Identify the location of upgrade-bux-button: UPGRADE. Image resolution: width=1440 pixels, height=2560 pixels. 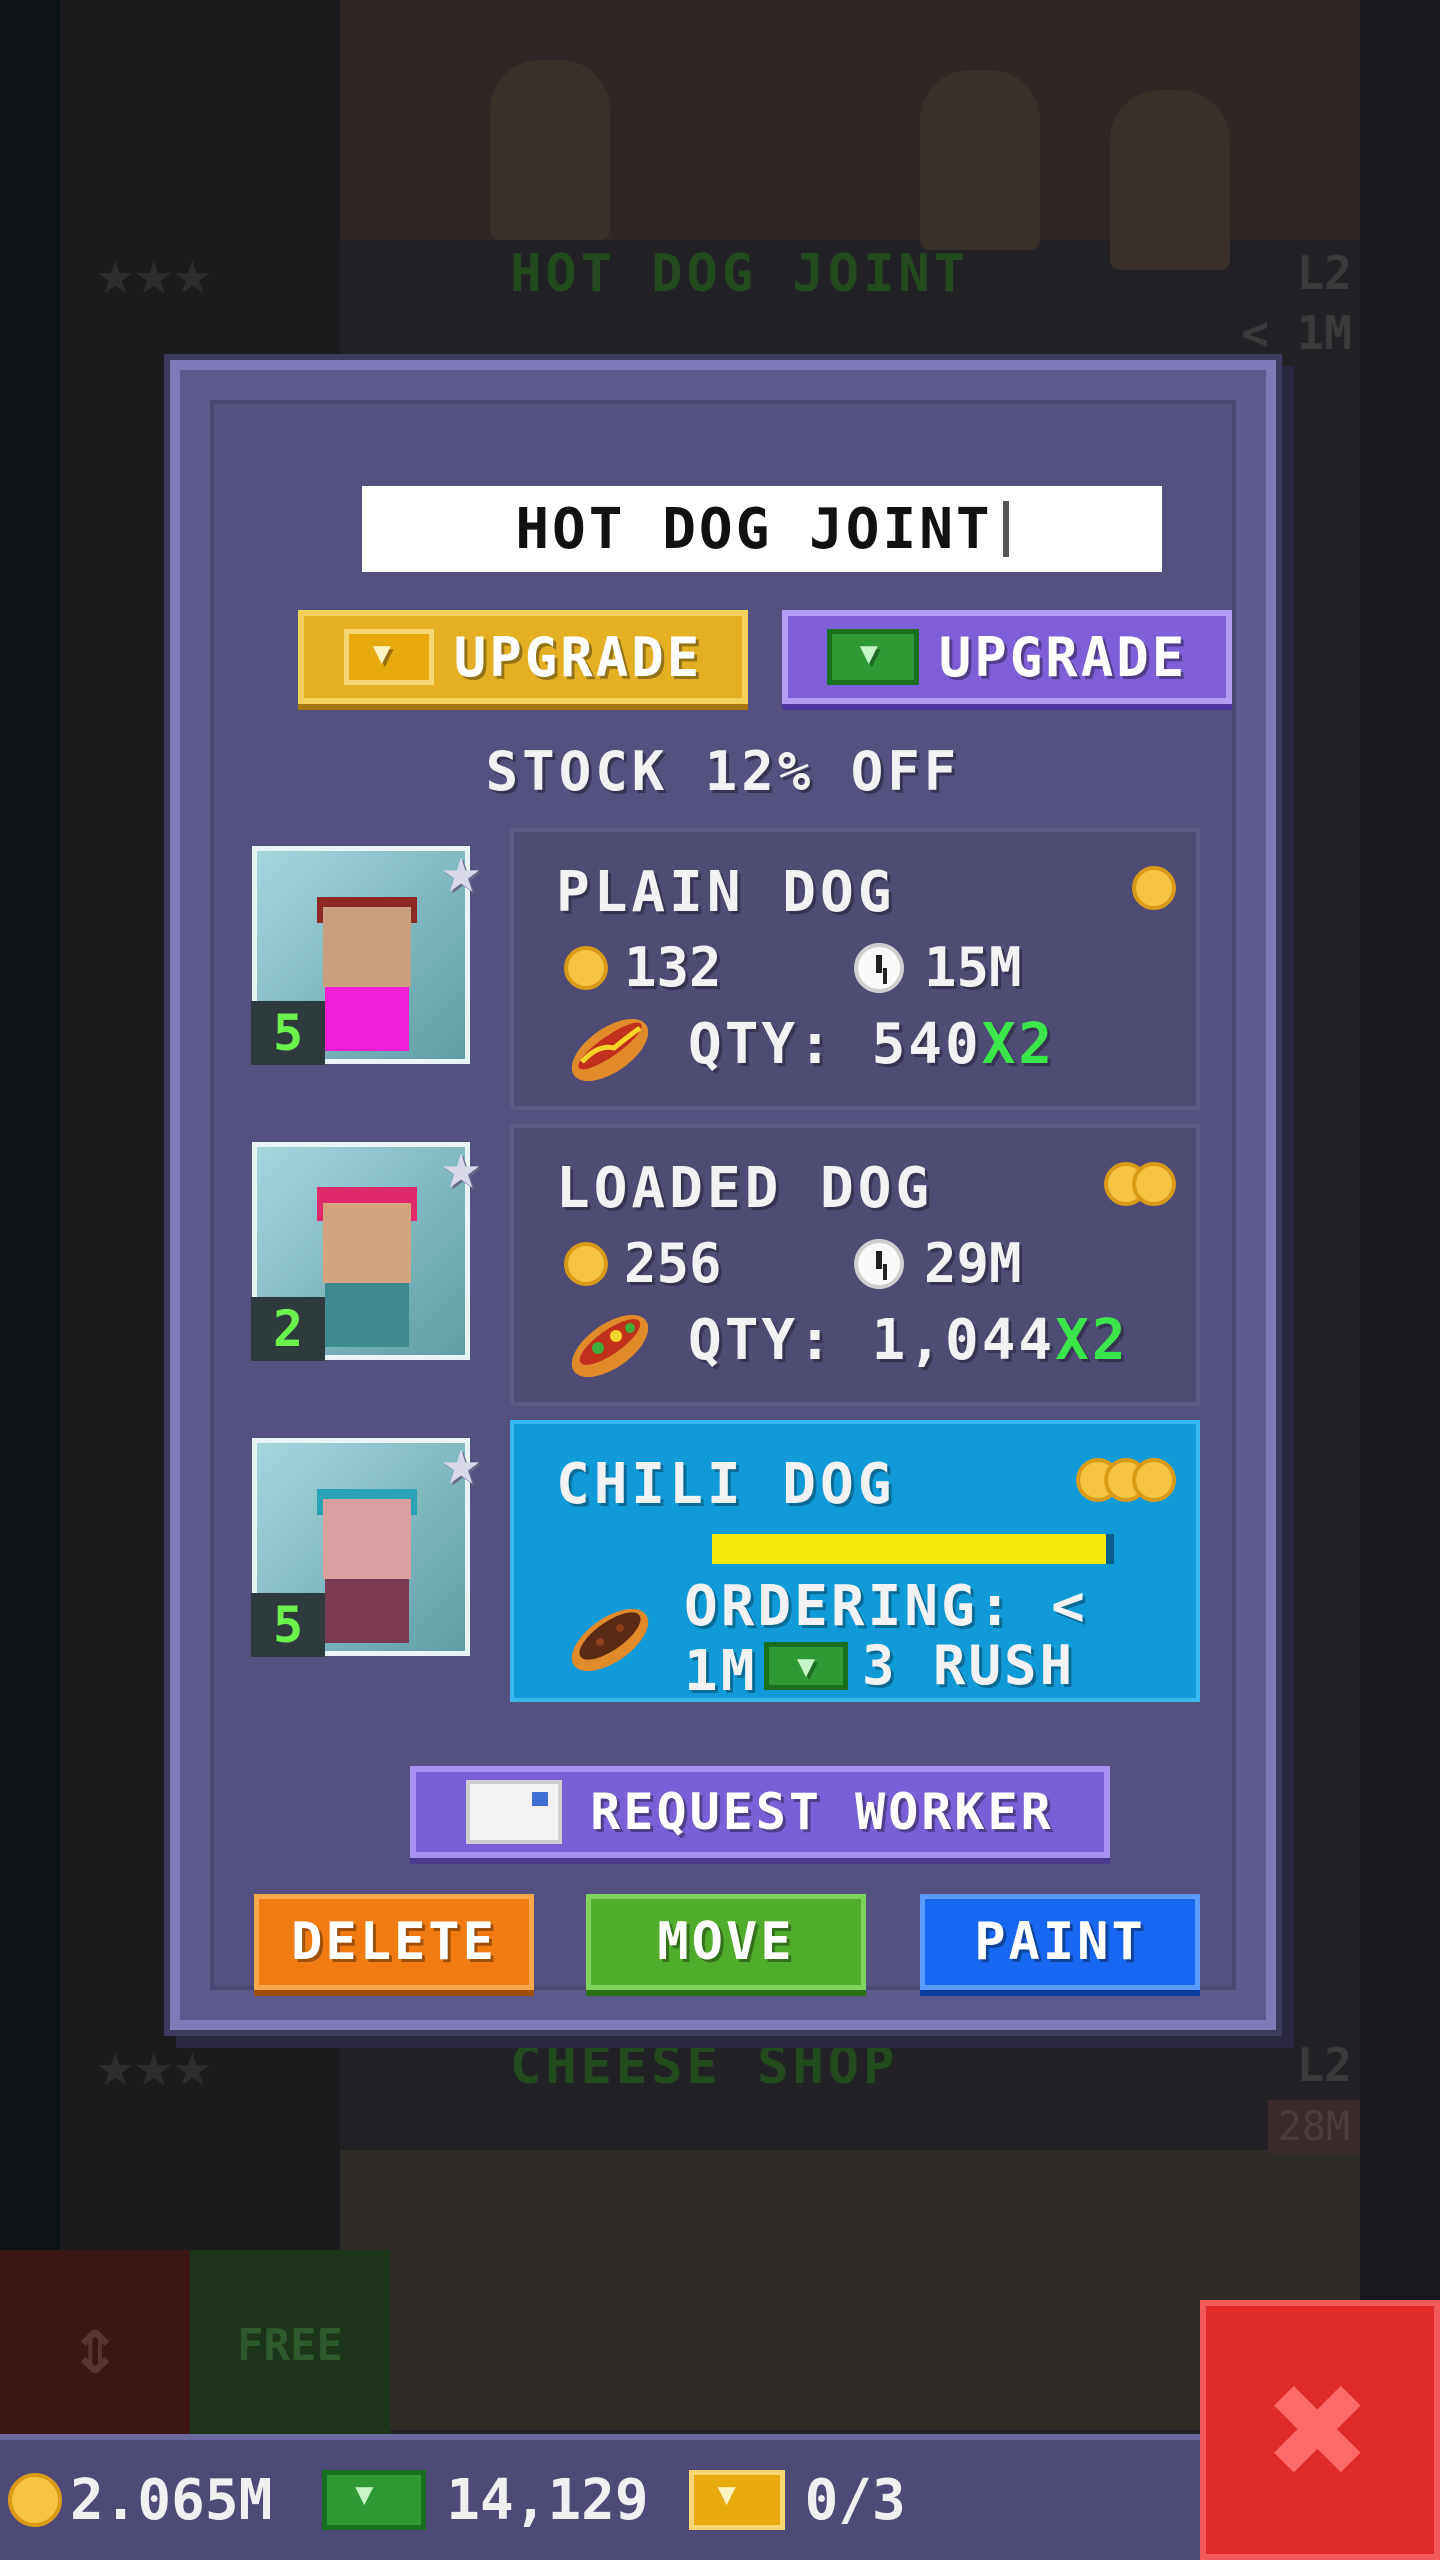
(523, 657).